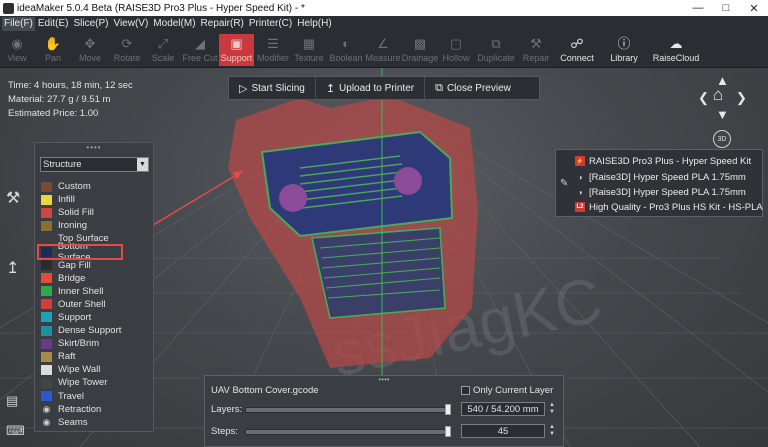 The image size is (768, 447). What do you see at coordinates (624, 58) in the screenshot?
I see `library-label: Library` at bounding box center [624, 58].